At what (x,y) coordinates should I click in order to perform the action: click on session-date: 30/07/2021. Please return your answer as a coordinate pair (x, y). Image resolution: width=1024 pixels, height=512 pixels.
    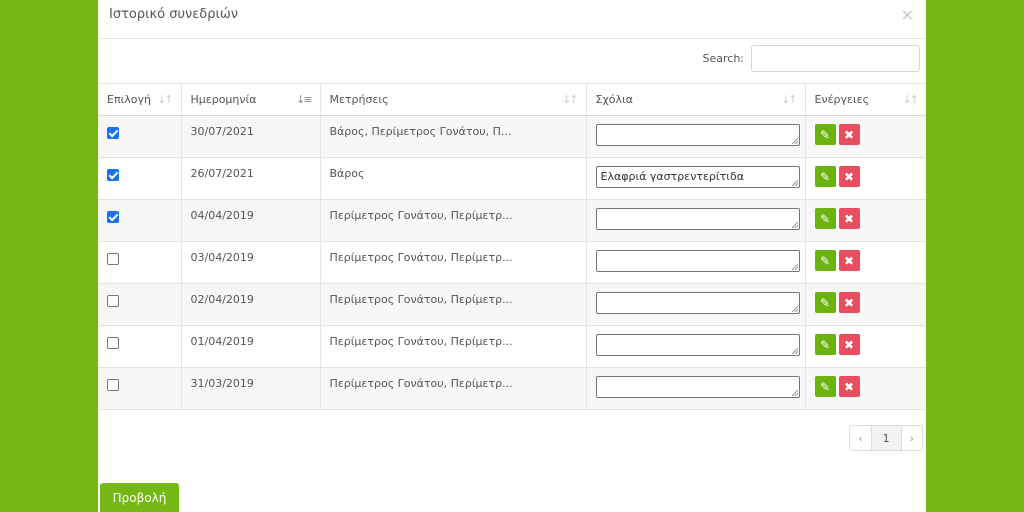
    Looking at the image, I should click on (222, 131).